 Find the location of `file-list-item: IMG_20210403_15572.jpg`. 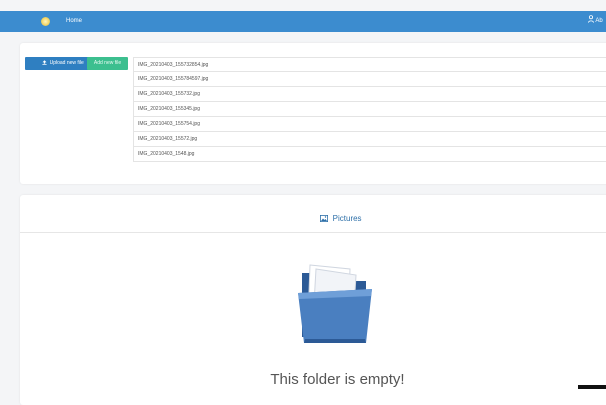

file-list-item: IMG_20210403_15572.jpg is located at coordinates (369, 139).